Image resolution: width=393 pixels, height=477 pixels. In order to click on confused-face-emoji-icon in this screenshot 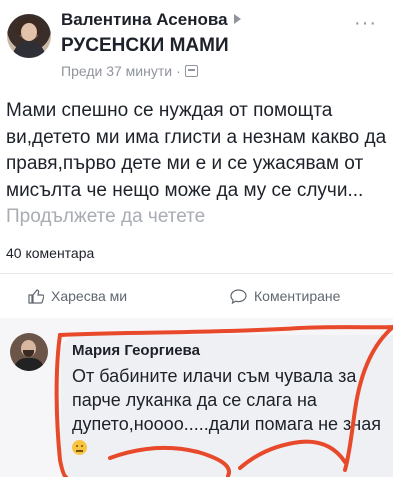, I will do `click(79, 447)`.